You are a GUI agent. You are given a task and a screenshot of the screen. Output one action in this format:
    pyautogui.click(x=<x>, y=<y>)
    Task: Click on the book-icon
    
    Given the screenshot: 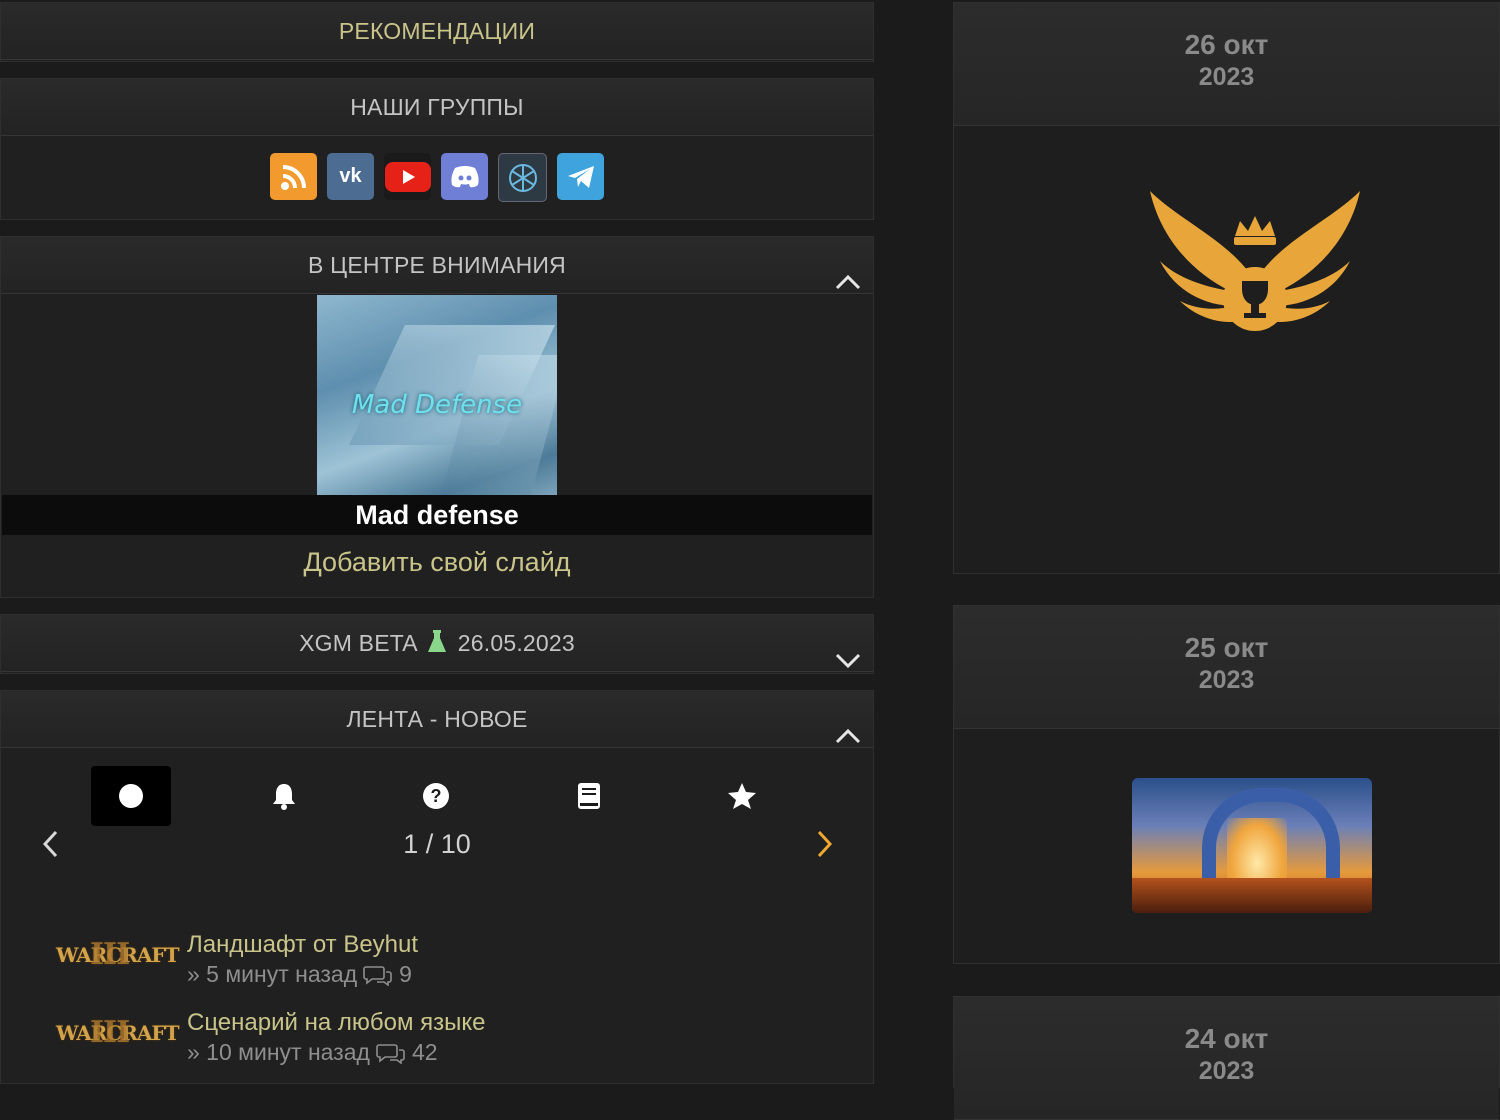 What is the action you would take?
    pyautogui.click(x=589, y=796)
    